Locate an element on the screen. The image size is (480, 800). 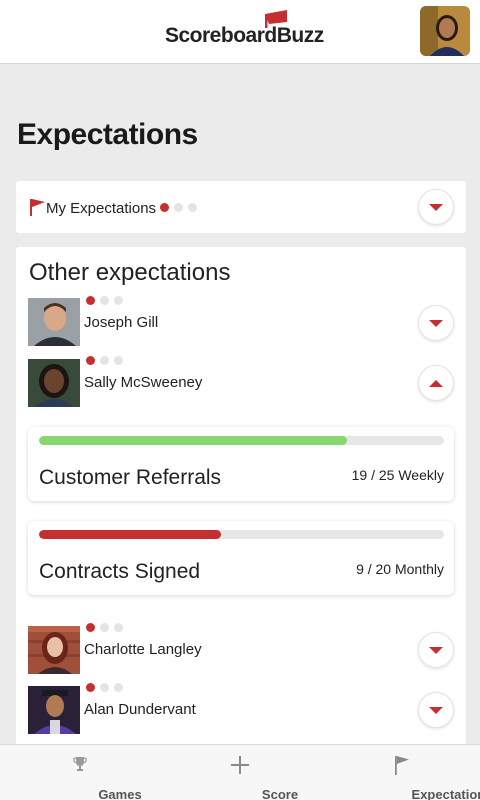
nav-item-score: Score is located at coordinates (249, 772).